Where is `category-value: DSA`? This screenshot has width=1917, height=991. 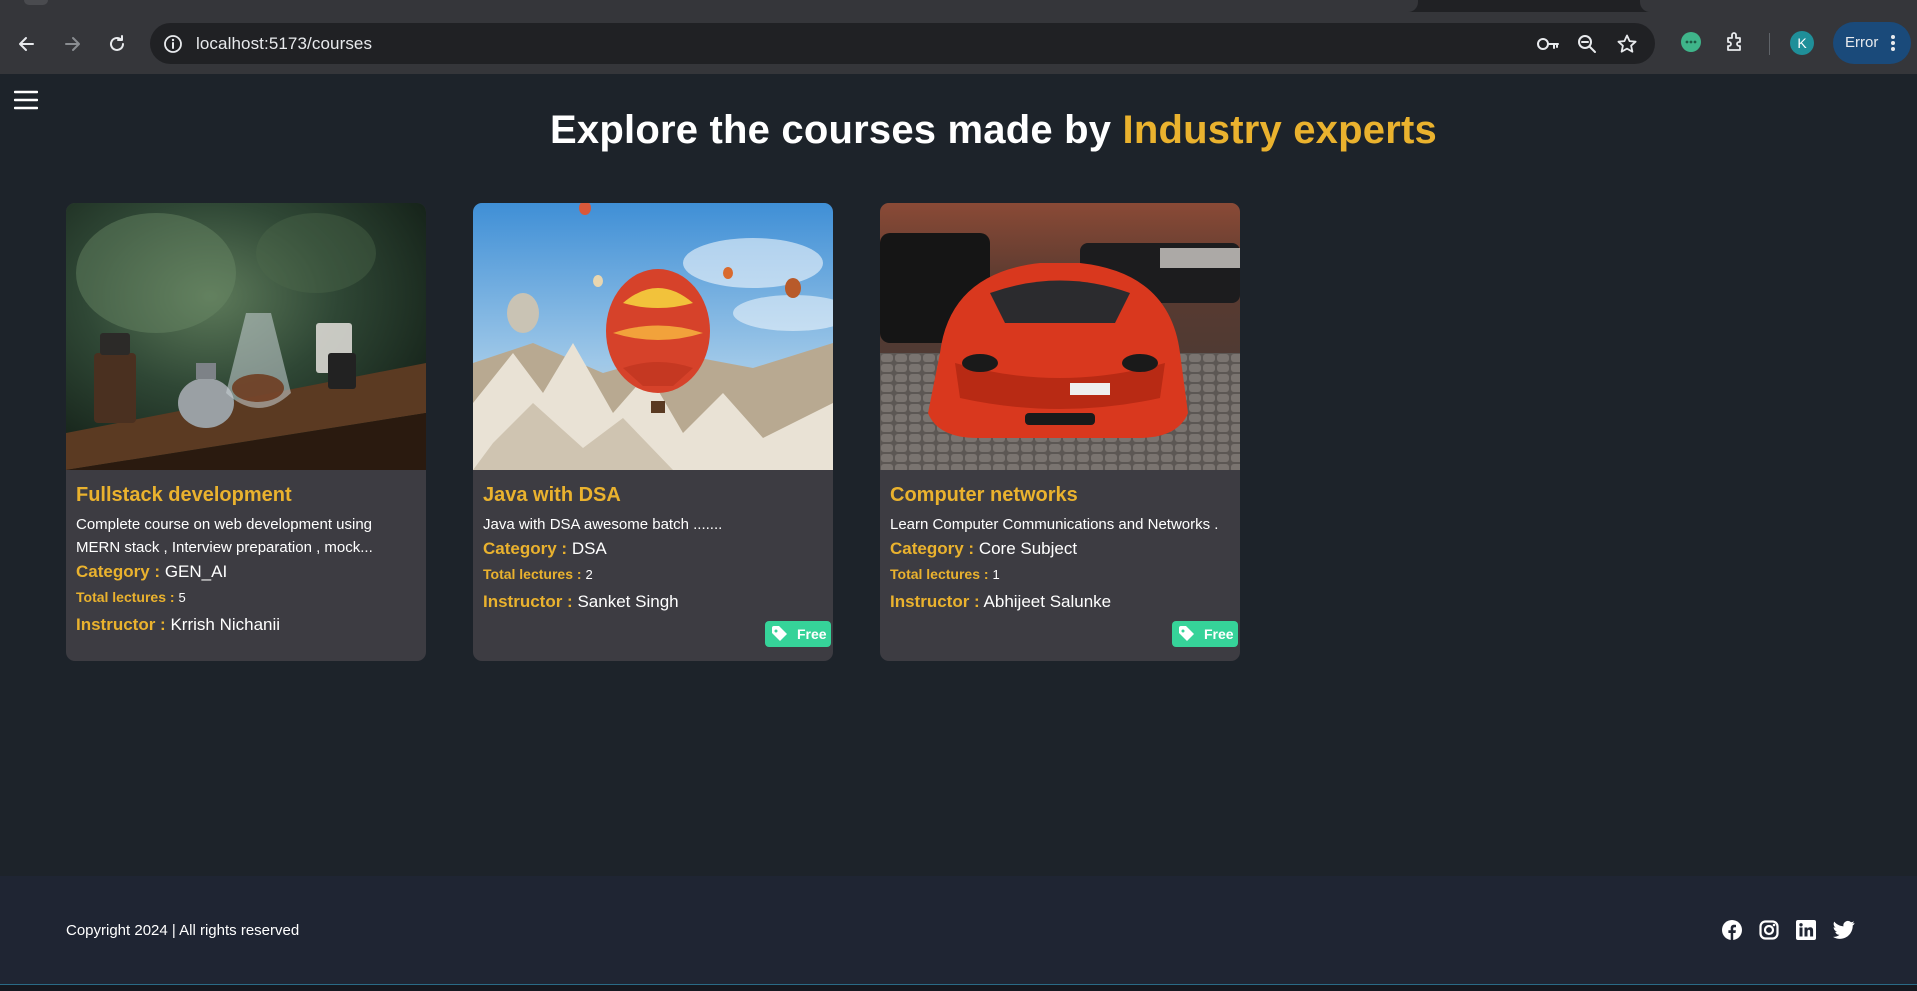 category-value: DSA is located at coordinates (589, 548).